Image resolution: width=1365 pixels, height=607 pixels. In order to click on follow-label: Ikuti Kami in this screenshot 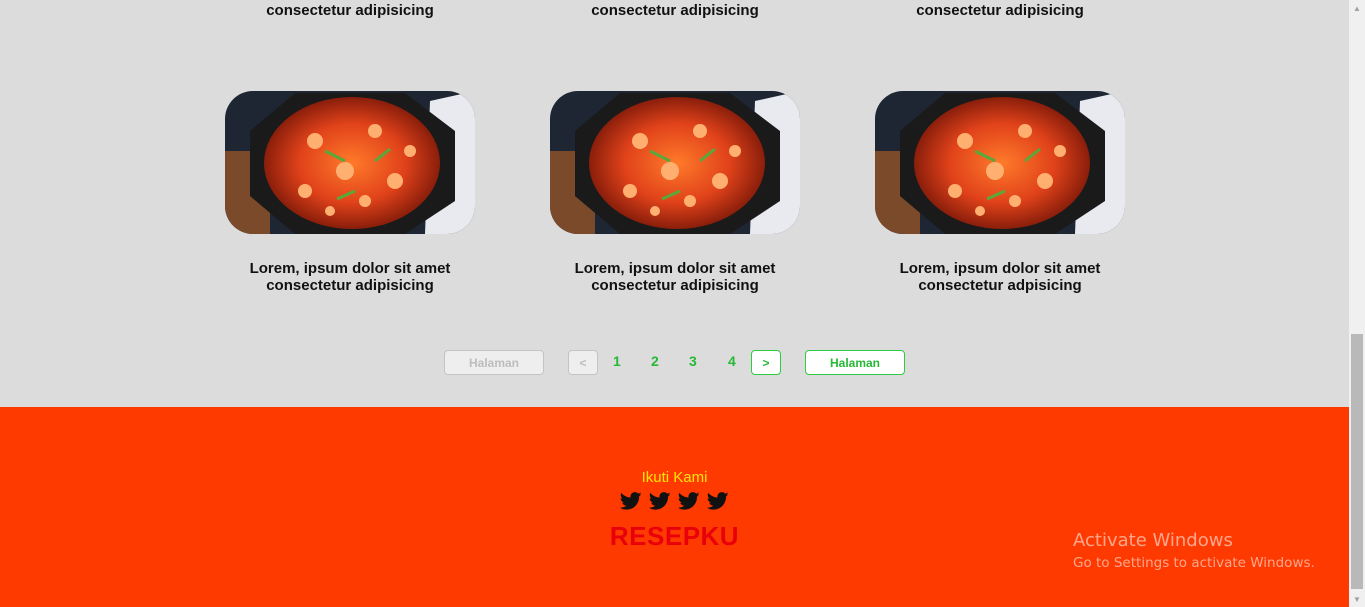, I will do `click(674, 477)`.